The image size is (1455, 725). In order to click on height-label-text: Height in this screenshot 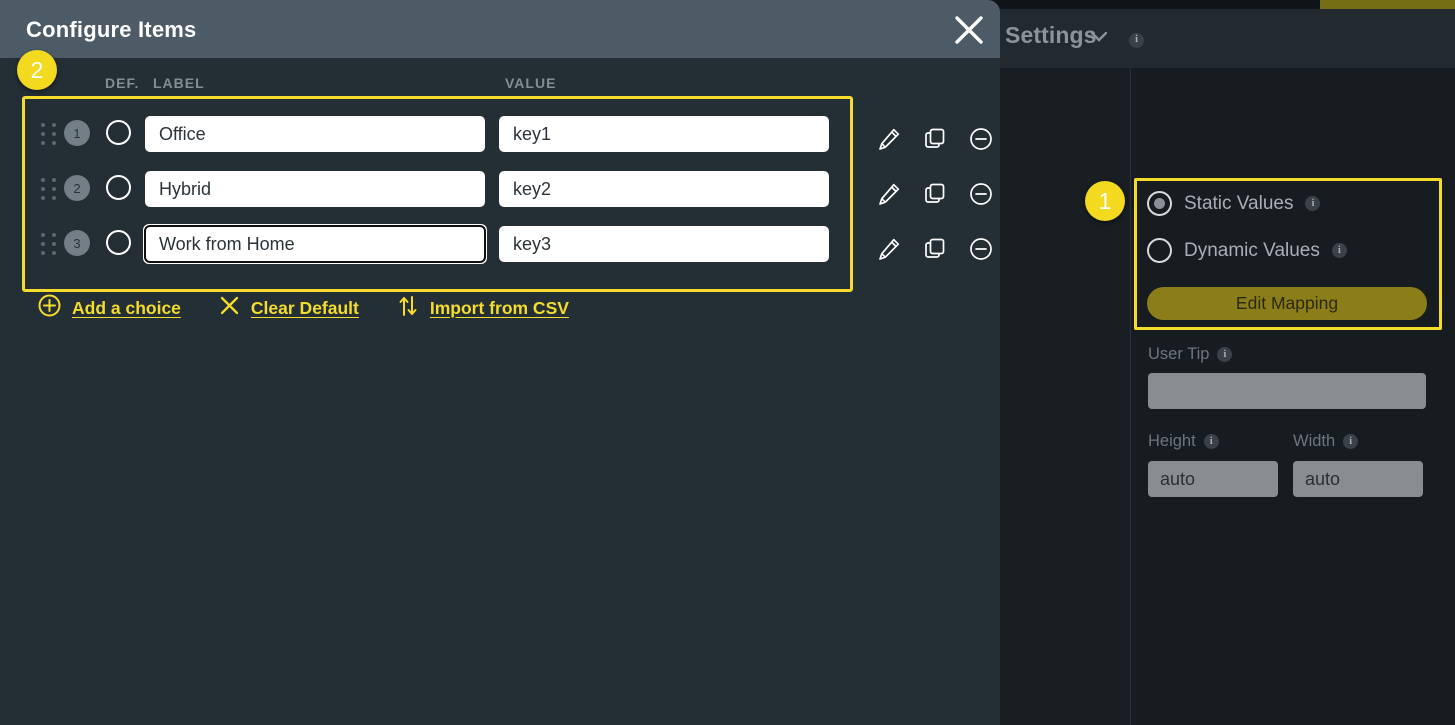, I will do `click(1172, 441)`.